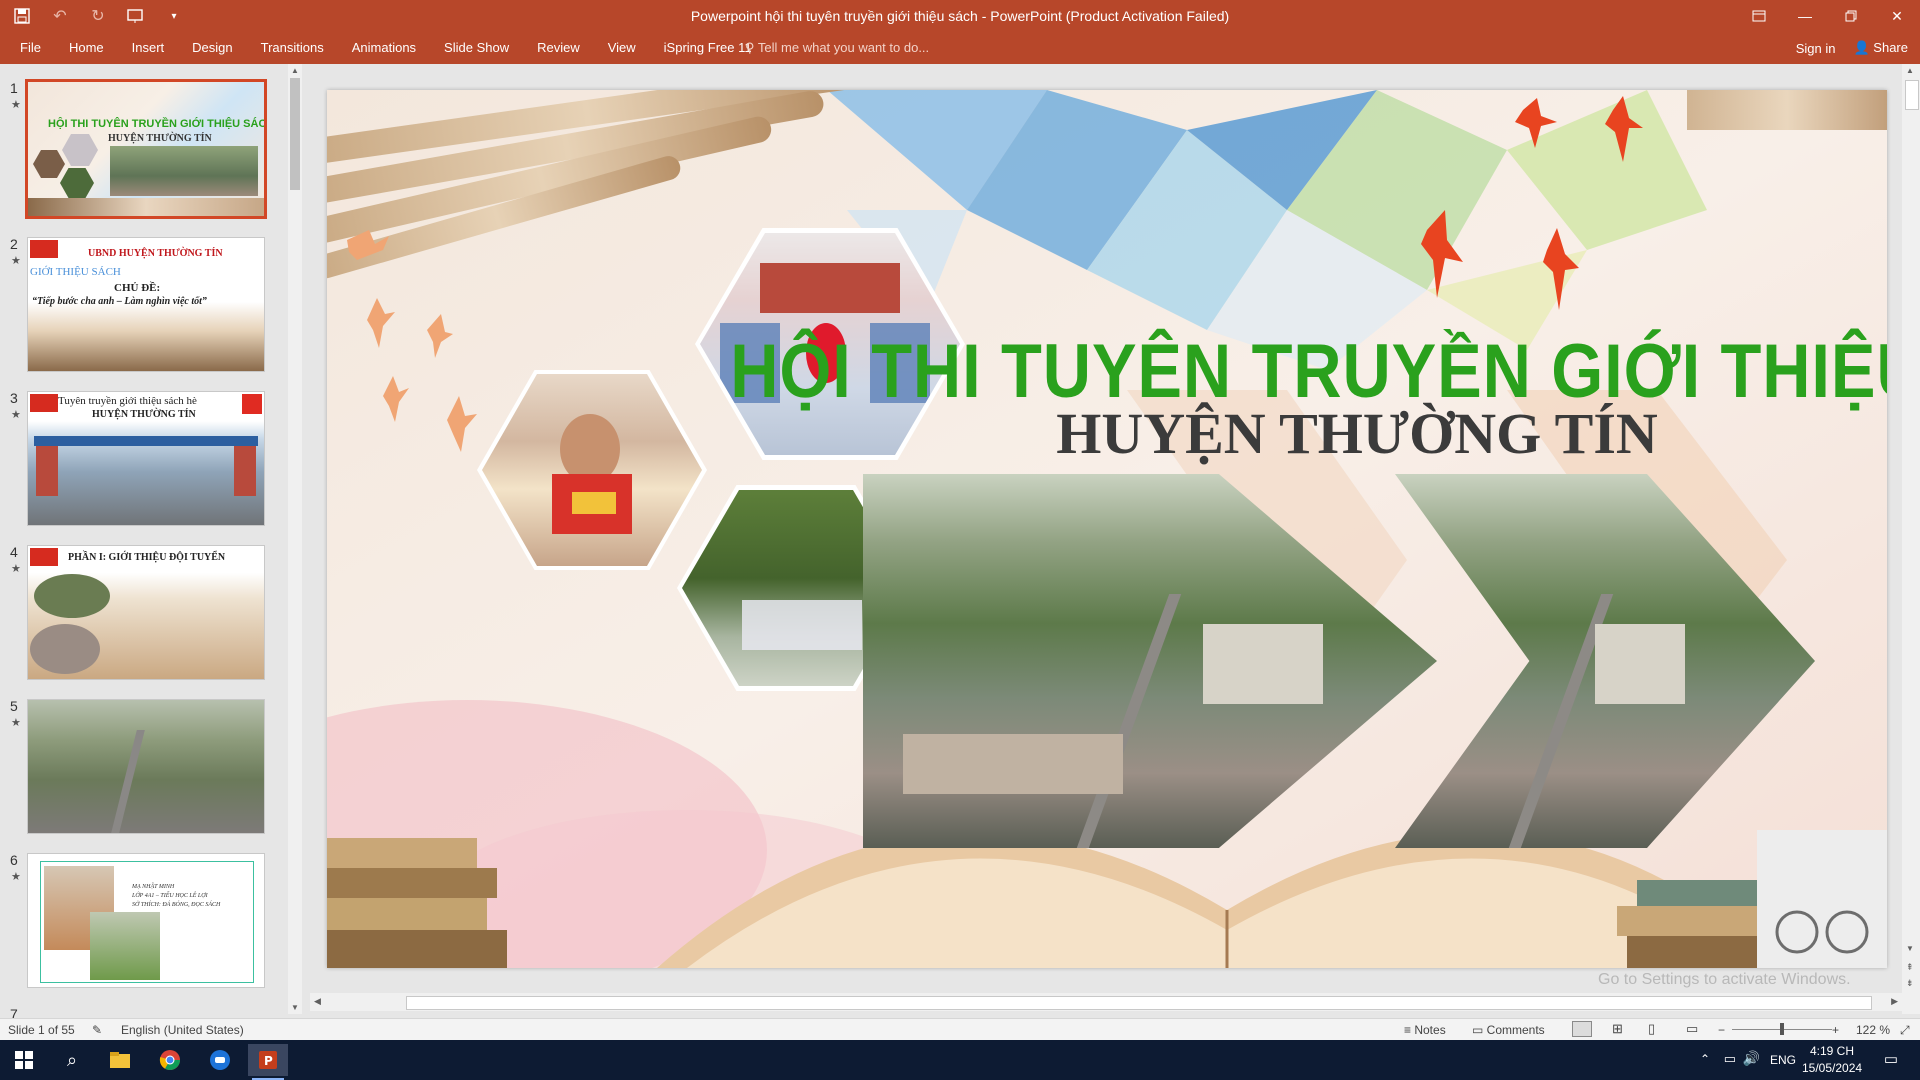 The height and width of the screenshot is (1080, 1920). What do you see at coordinates (1832, 1068) in the screenshot?
I see `clock-date: 15/05/2024` at bounding box center [1832, 1068].